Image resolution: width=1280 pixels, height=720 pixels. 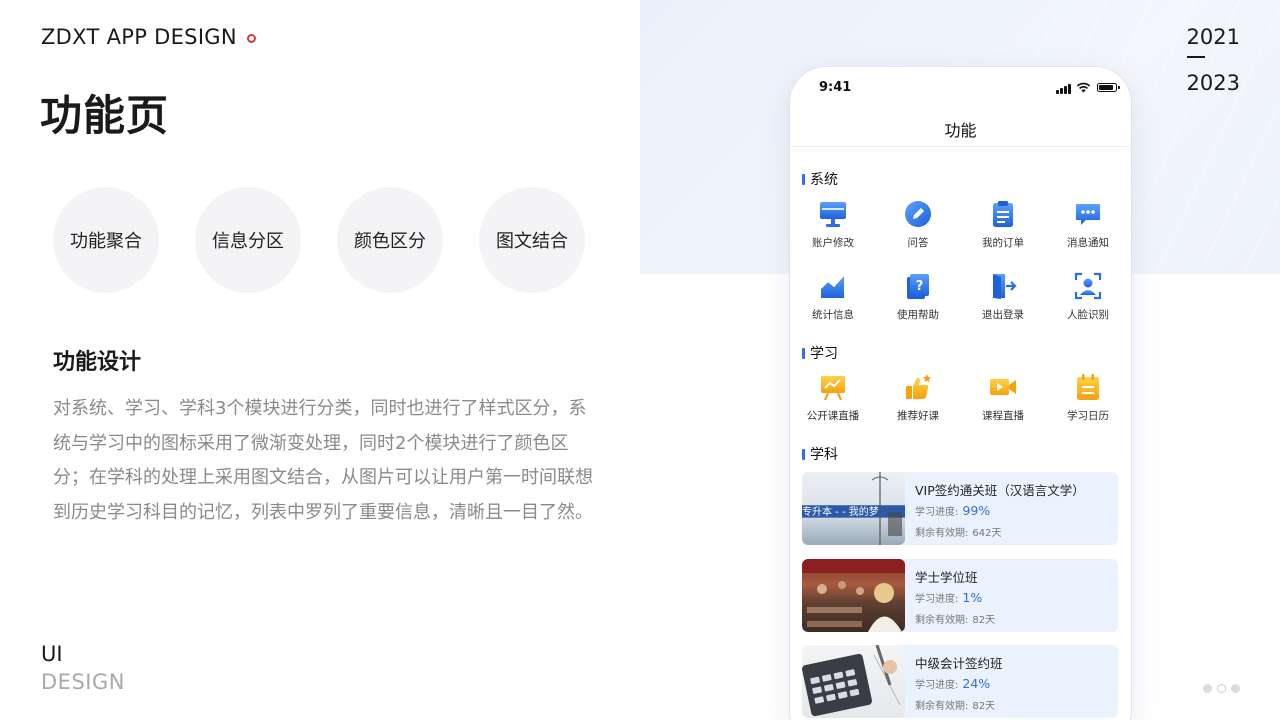 I want to click on course-progress: 学习进度: 99%, so click(x=952, y=510).